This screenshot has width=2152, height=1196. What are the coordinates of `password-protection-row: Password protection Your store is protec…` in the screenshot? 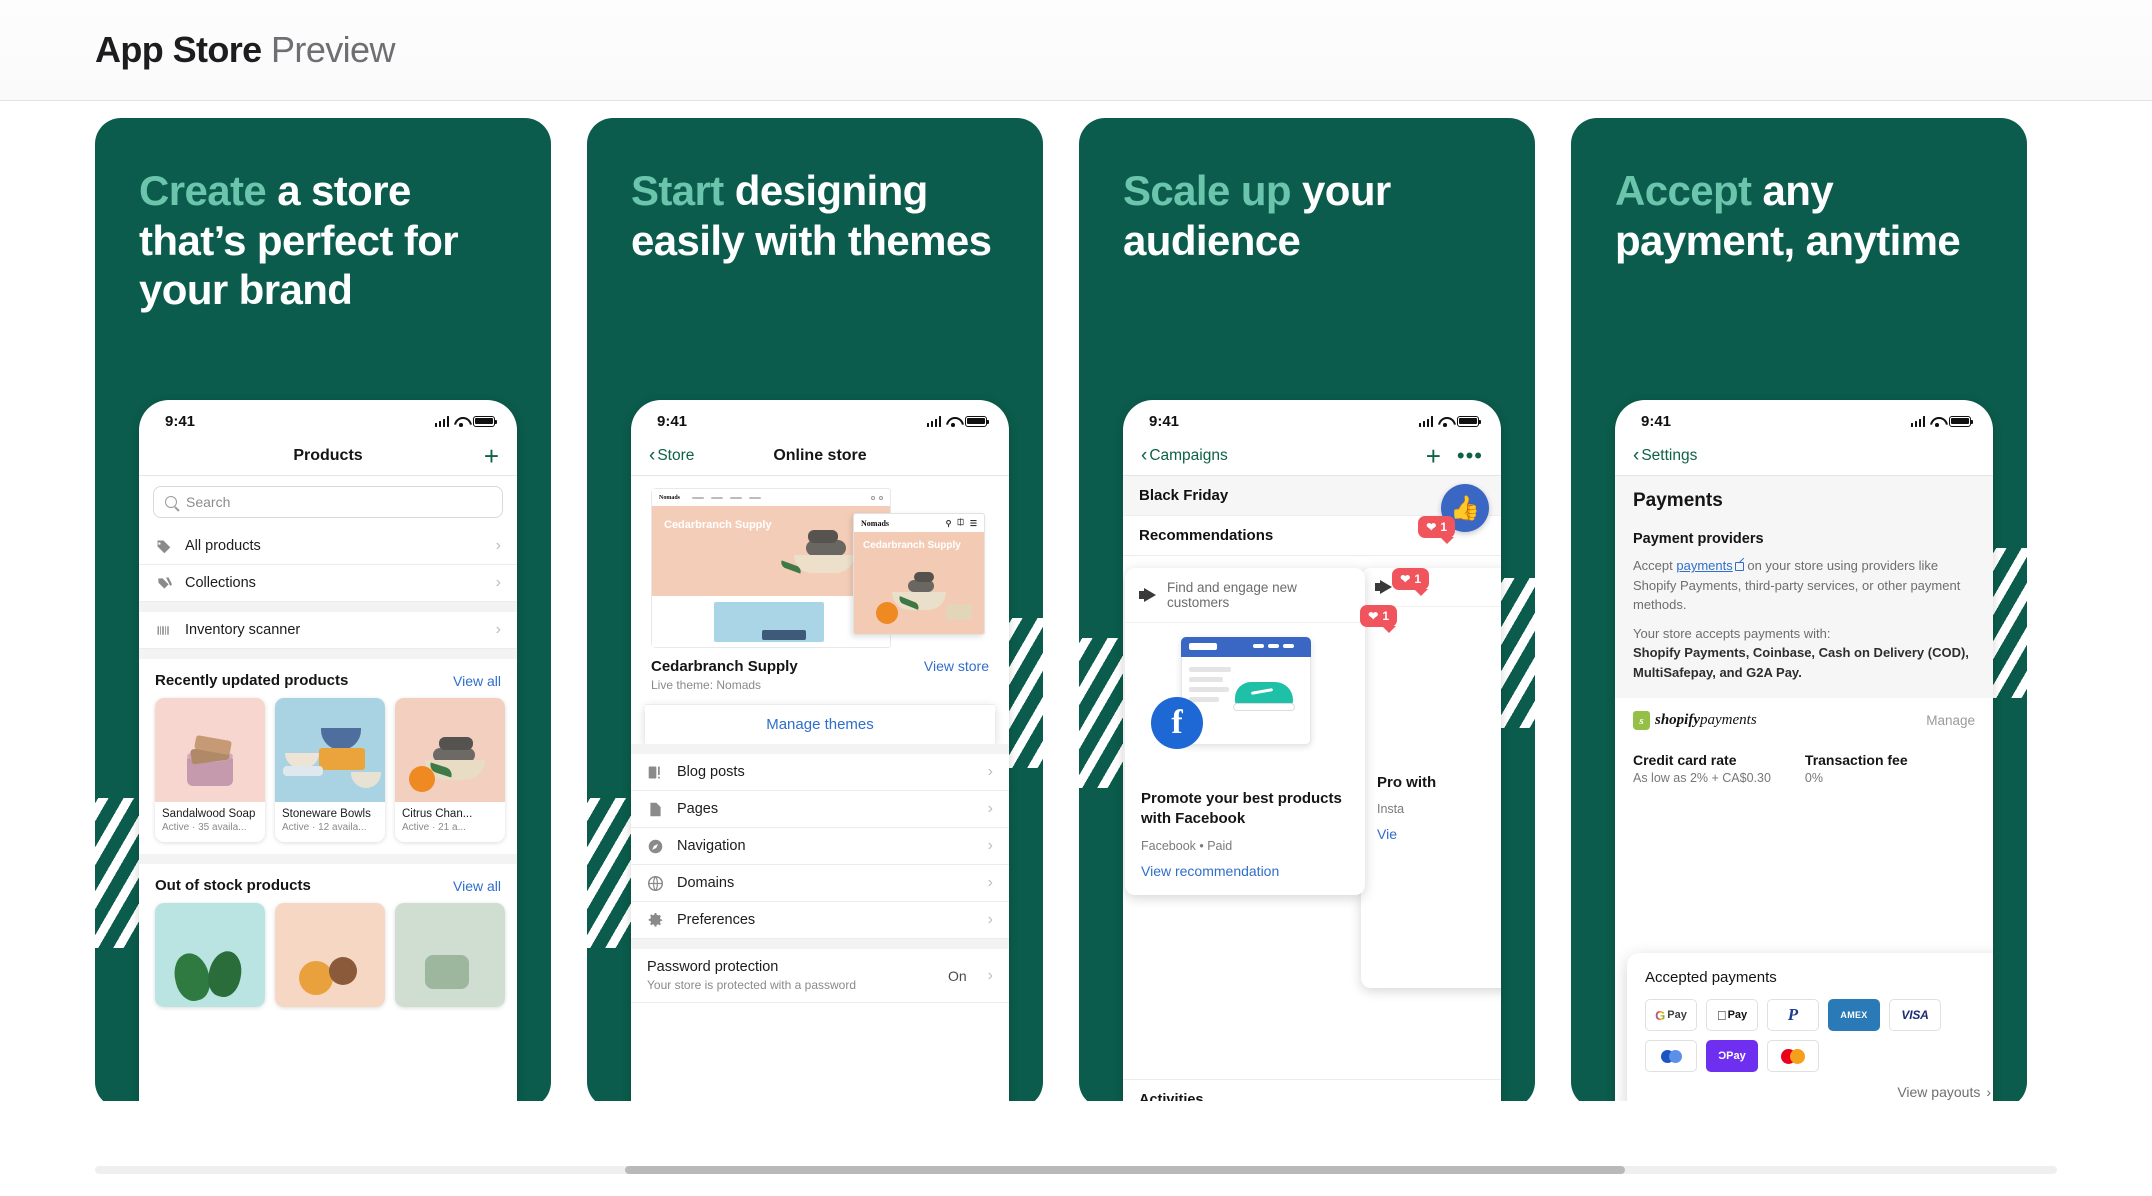 It's located at (820, 976).